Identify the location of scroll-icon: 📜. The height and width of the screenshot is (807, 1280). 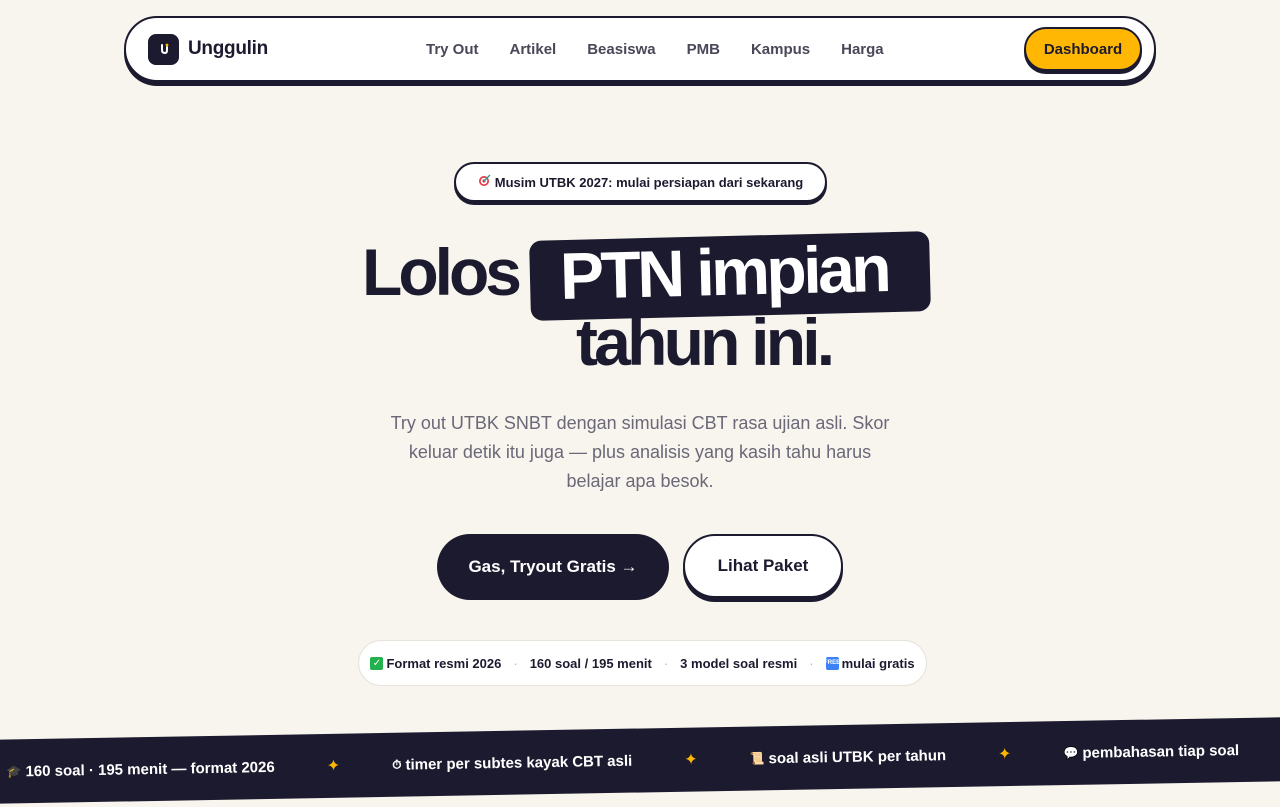
(757, 758).